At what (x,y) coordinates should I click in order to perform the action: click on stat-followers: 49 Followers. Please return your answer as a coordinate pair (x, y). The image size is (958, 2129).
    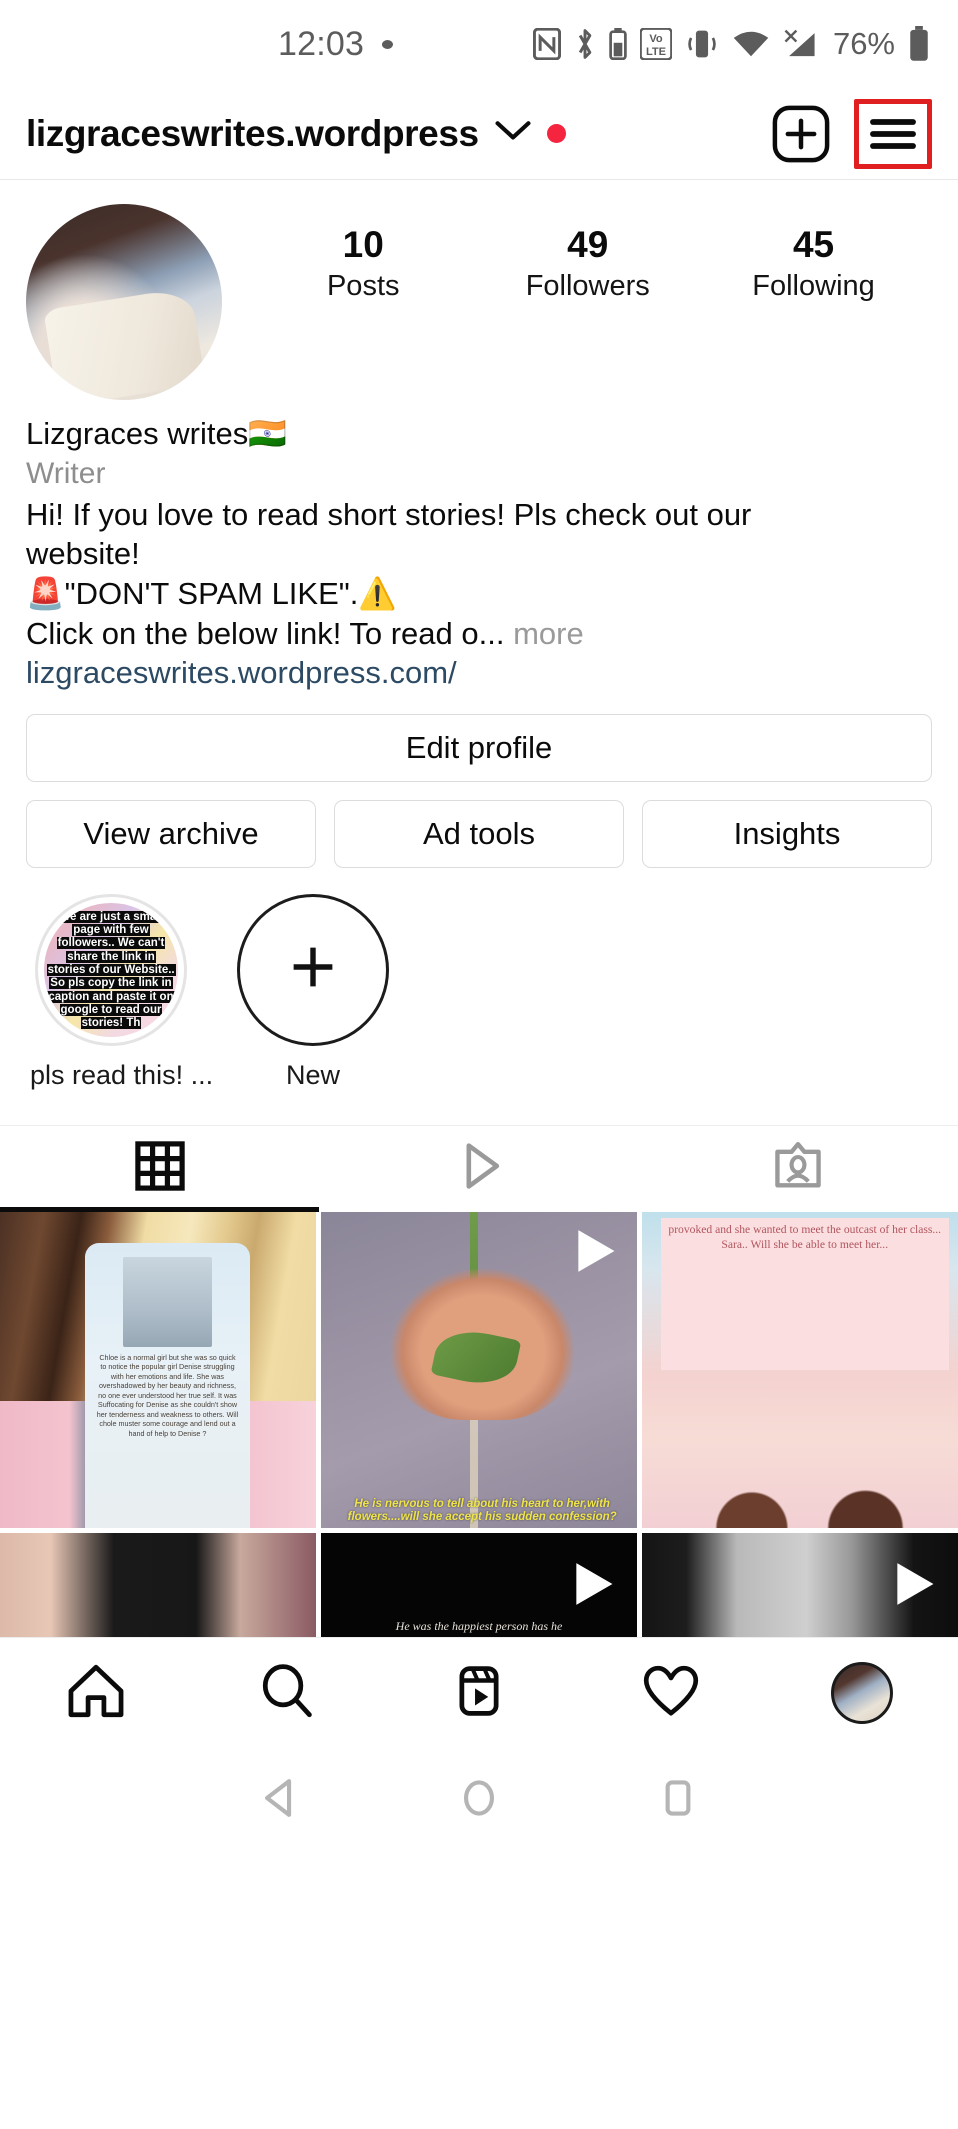
    Looking at the image, I should click on (588, 262).